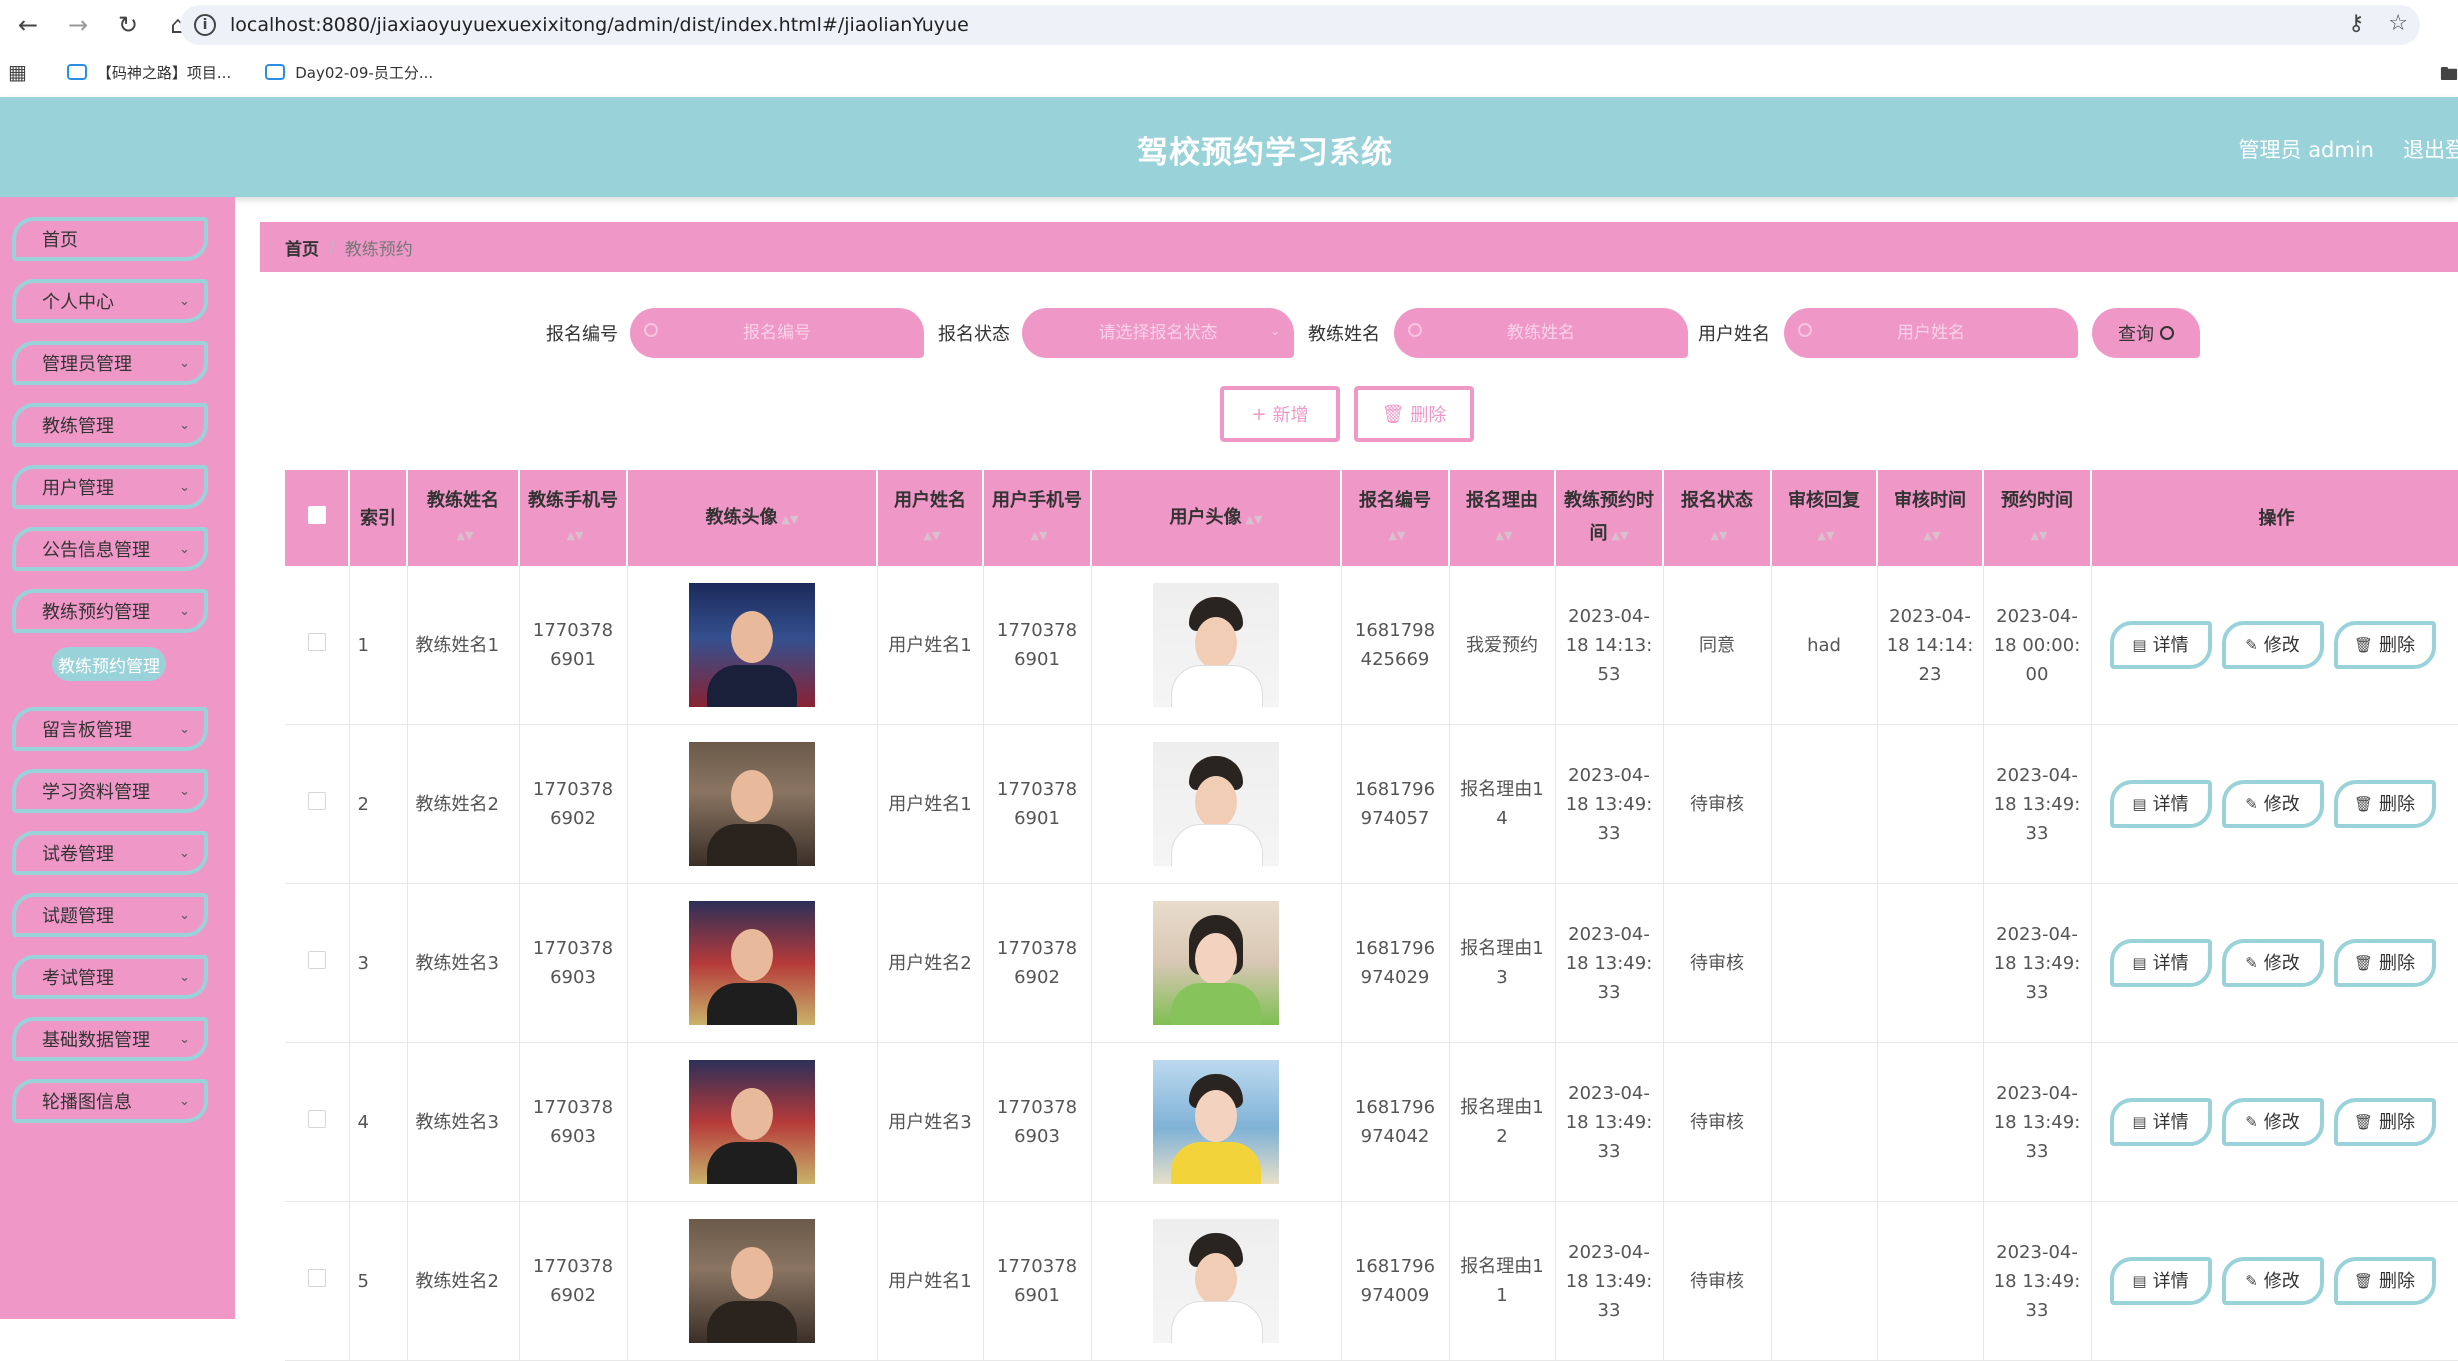 The height and width of the screenshot is (1361, 2458). I want to click on col-review-time: 审核时间 ▲▼, so click(1930, 518).